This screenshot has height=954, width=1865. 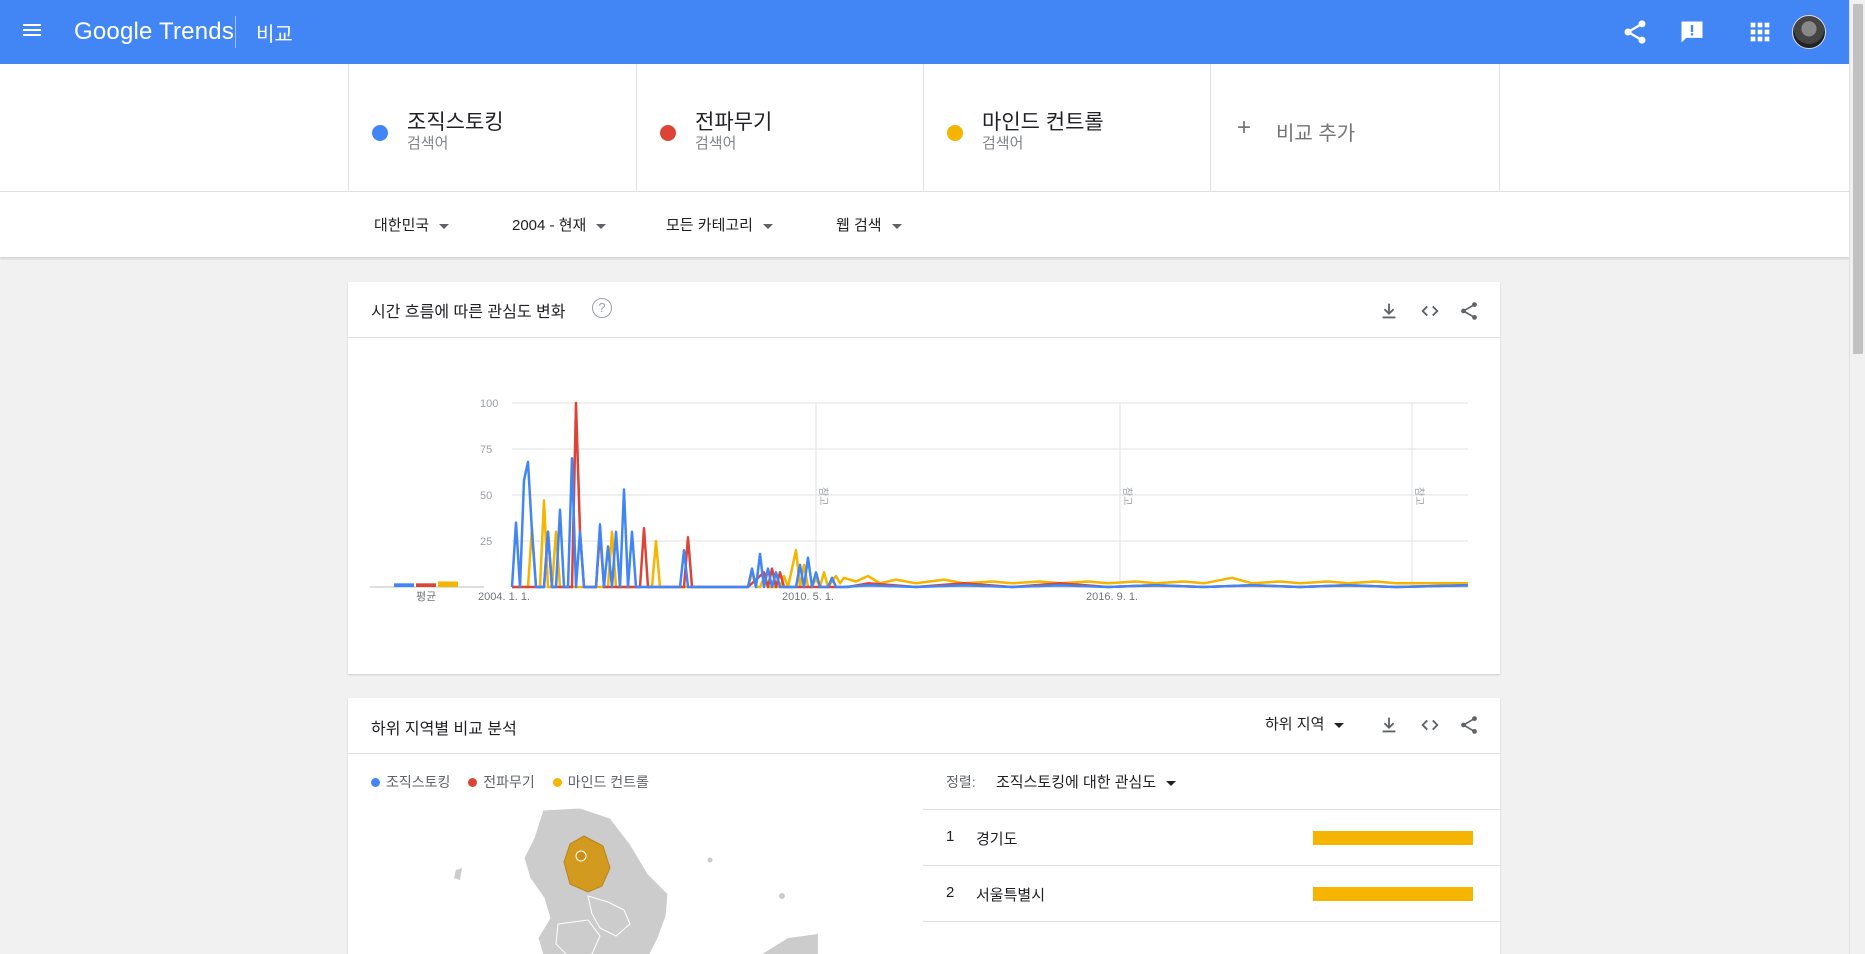 What do you see at coordinates (924, 753) in the screenshot?
I see `card-divider` at bounding box center [924, 753].